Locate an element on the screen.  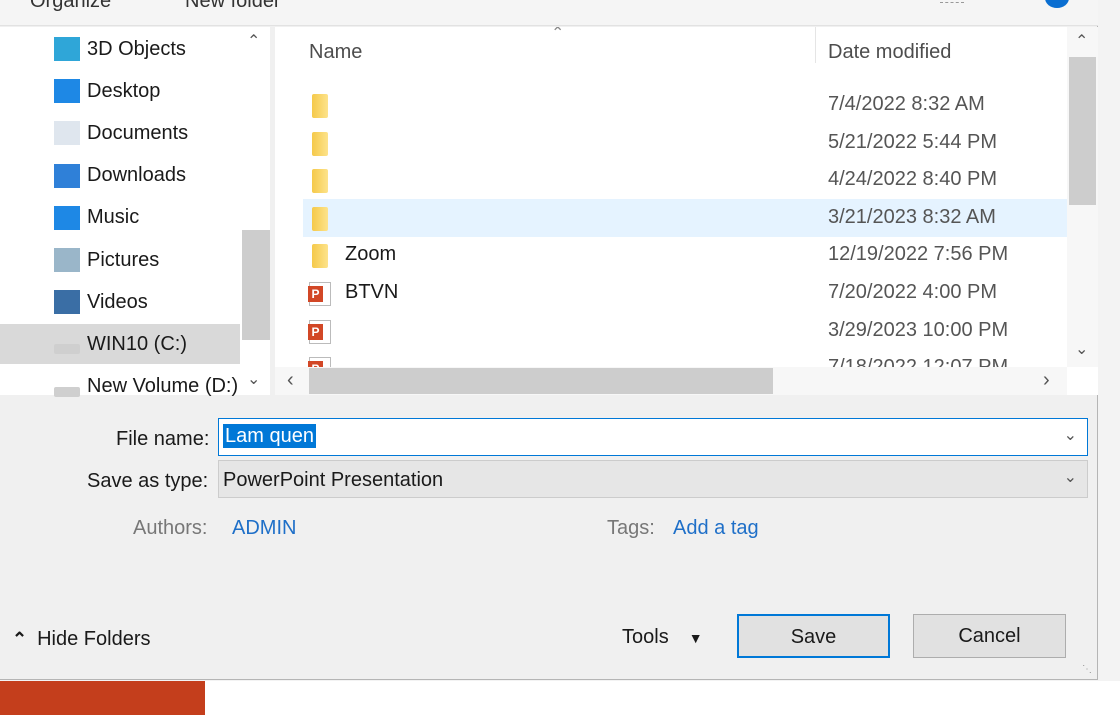
file-row: 5/21/2022 5:44 PM is located at coordinates (685, 143).